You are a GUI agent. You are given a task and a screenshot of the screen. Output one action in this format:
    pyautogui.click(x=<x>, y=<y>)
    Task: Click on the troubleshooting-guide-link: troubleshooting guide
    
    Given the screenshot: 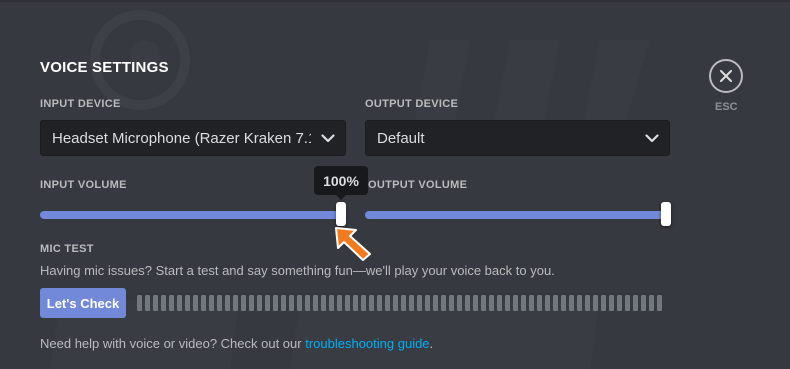 What is the action you would take?
    pyautogui.click(x=367, y=343)
    